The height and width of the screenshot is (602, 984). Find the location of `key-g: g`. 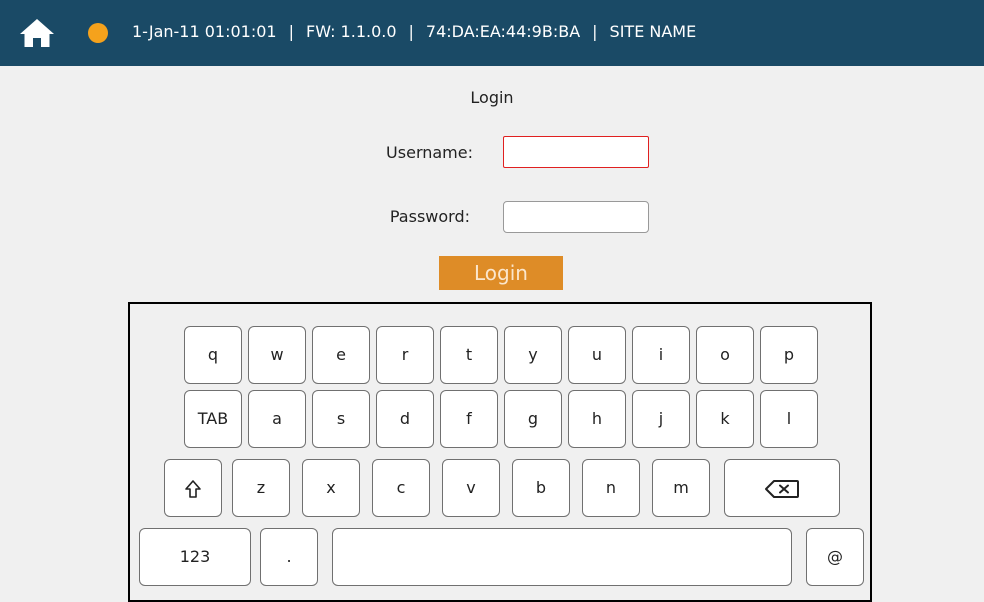

key-g: g is located at coordinates (533, 419).